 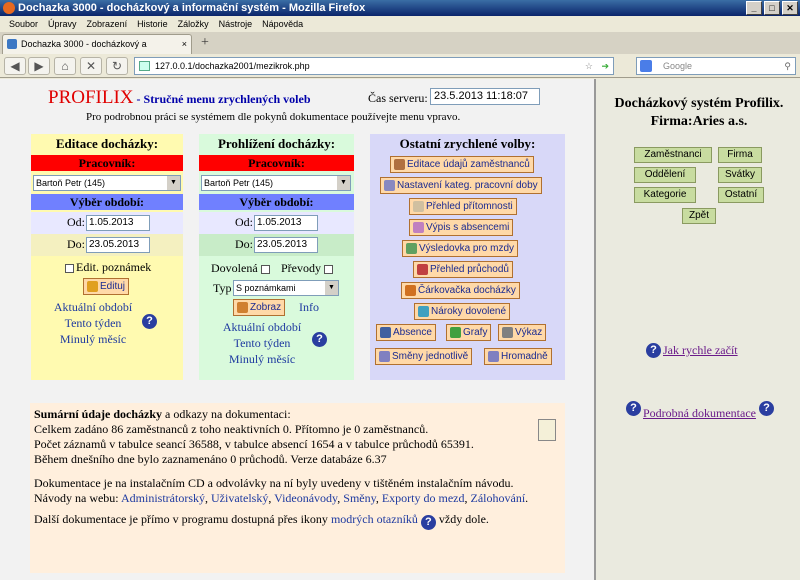 What do you see at coordinates (39, 66) in the screenshot?
I see `forward-button: ▶` at bounding box center [39, 66].